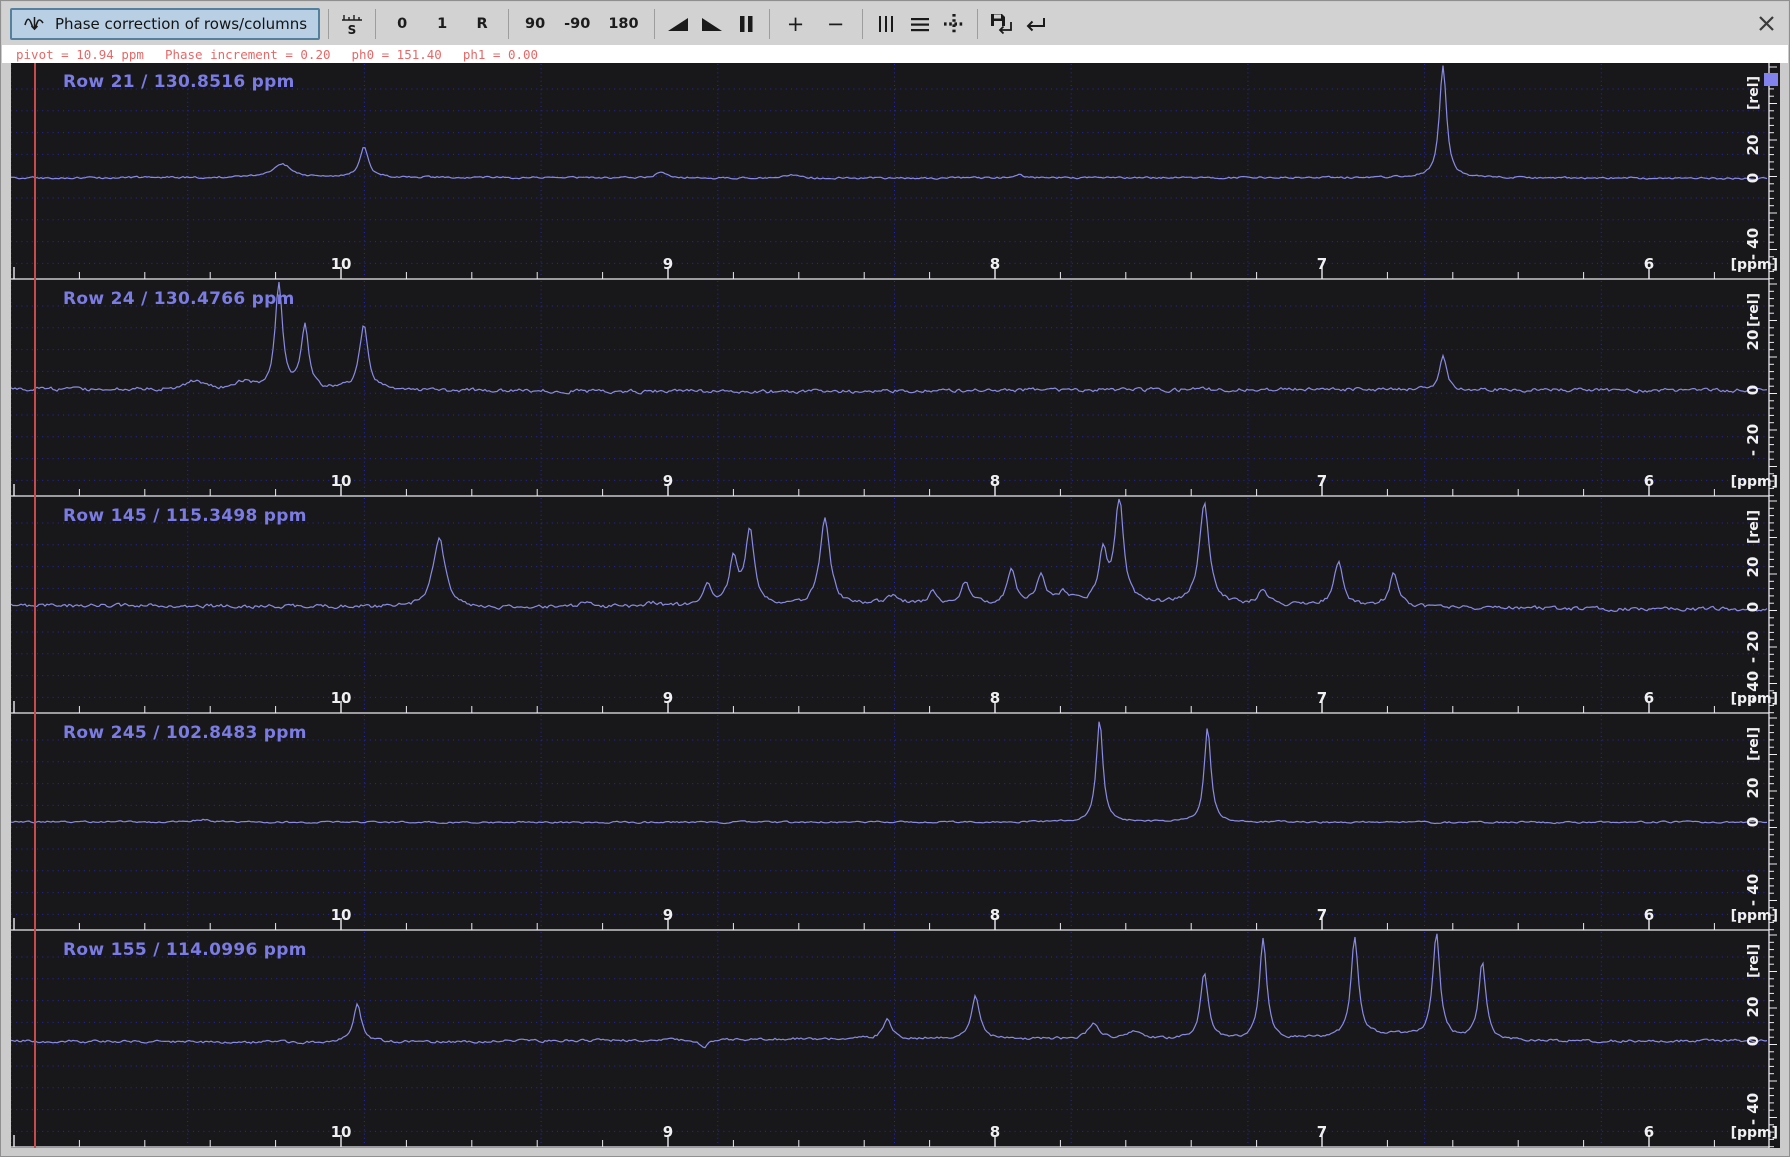 The image size is (1790, 1157). I want to click on close-button, so click(1766, 23).